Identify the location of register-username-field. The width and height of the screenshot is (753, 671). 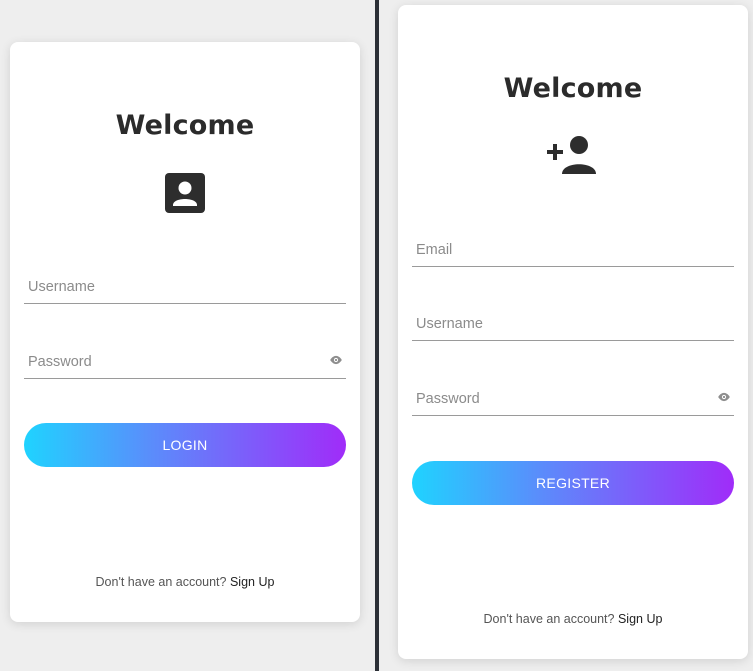
(573, 321).